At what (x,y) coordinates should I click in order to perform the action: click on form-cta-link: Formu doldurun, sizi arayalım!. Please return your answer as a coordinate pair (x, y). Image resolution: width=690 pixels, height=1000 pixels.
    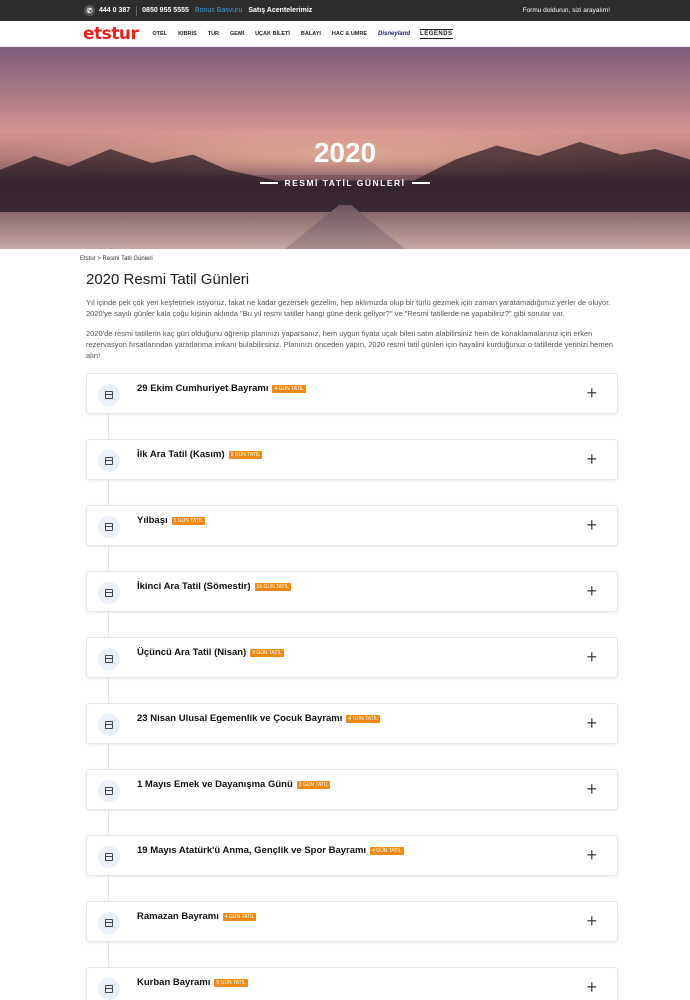
    Looking at the image, I should click on (566, 10).